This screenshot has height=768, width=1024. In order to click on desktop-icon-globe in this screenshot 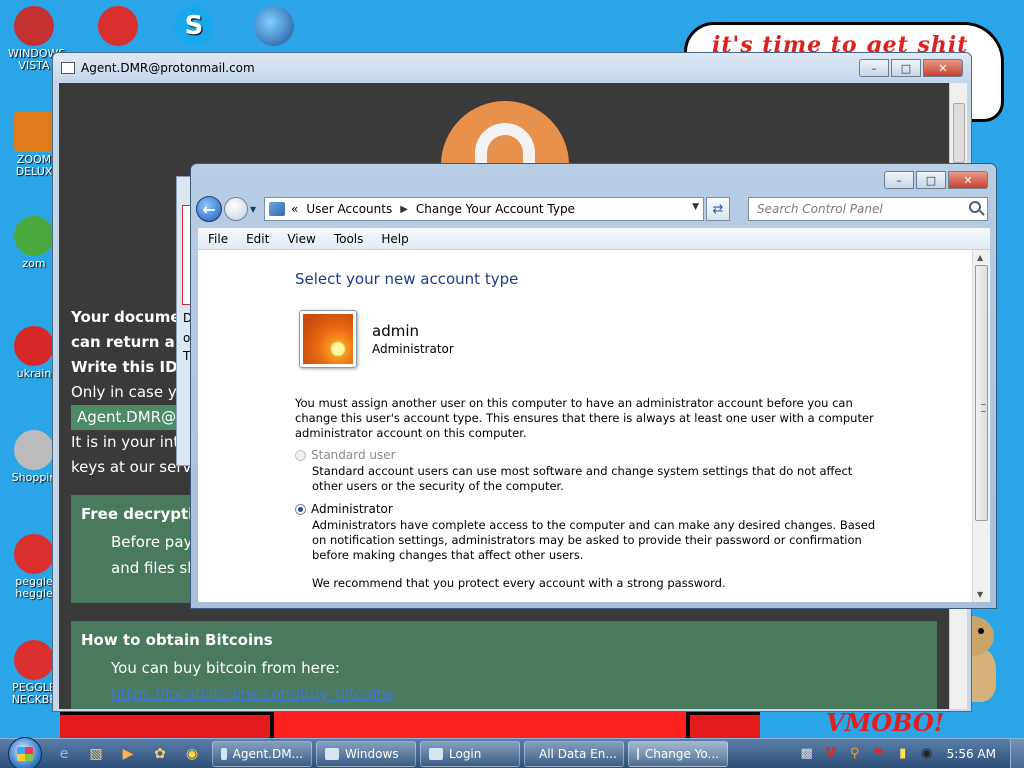, I will do `click(274, 27)`.